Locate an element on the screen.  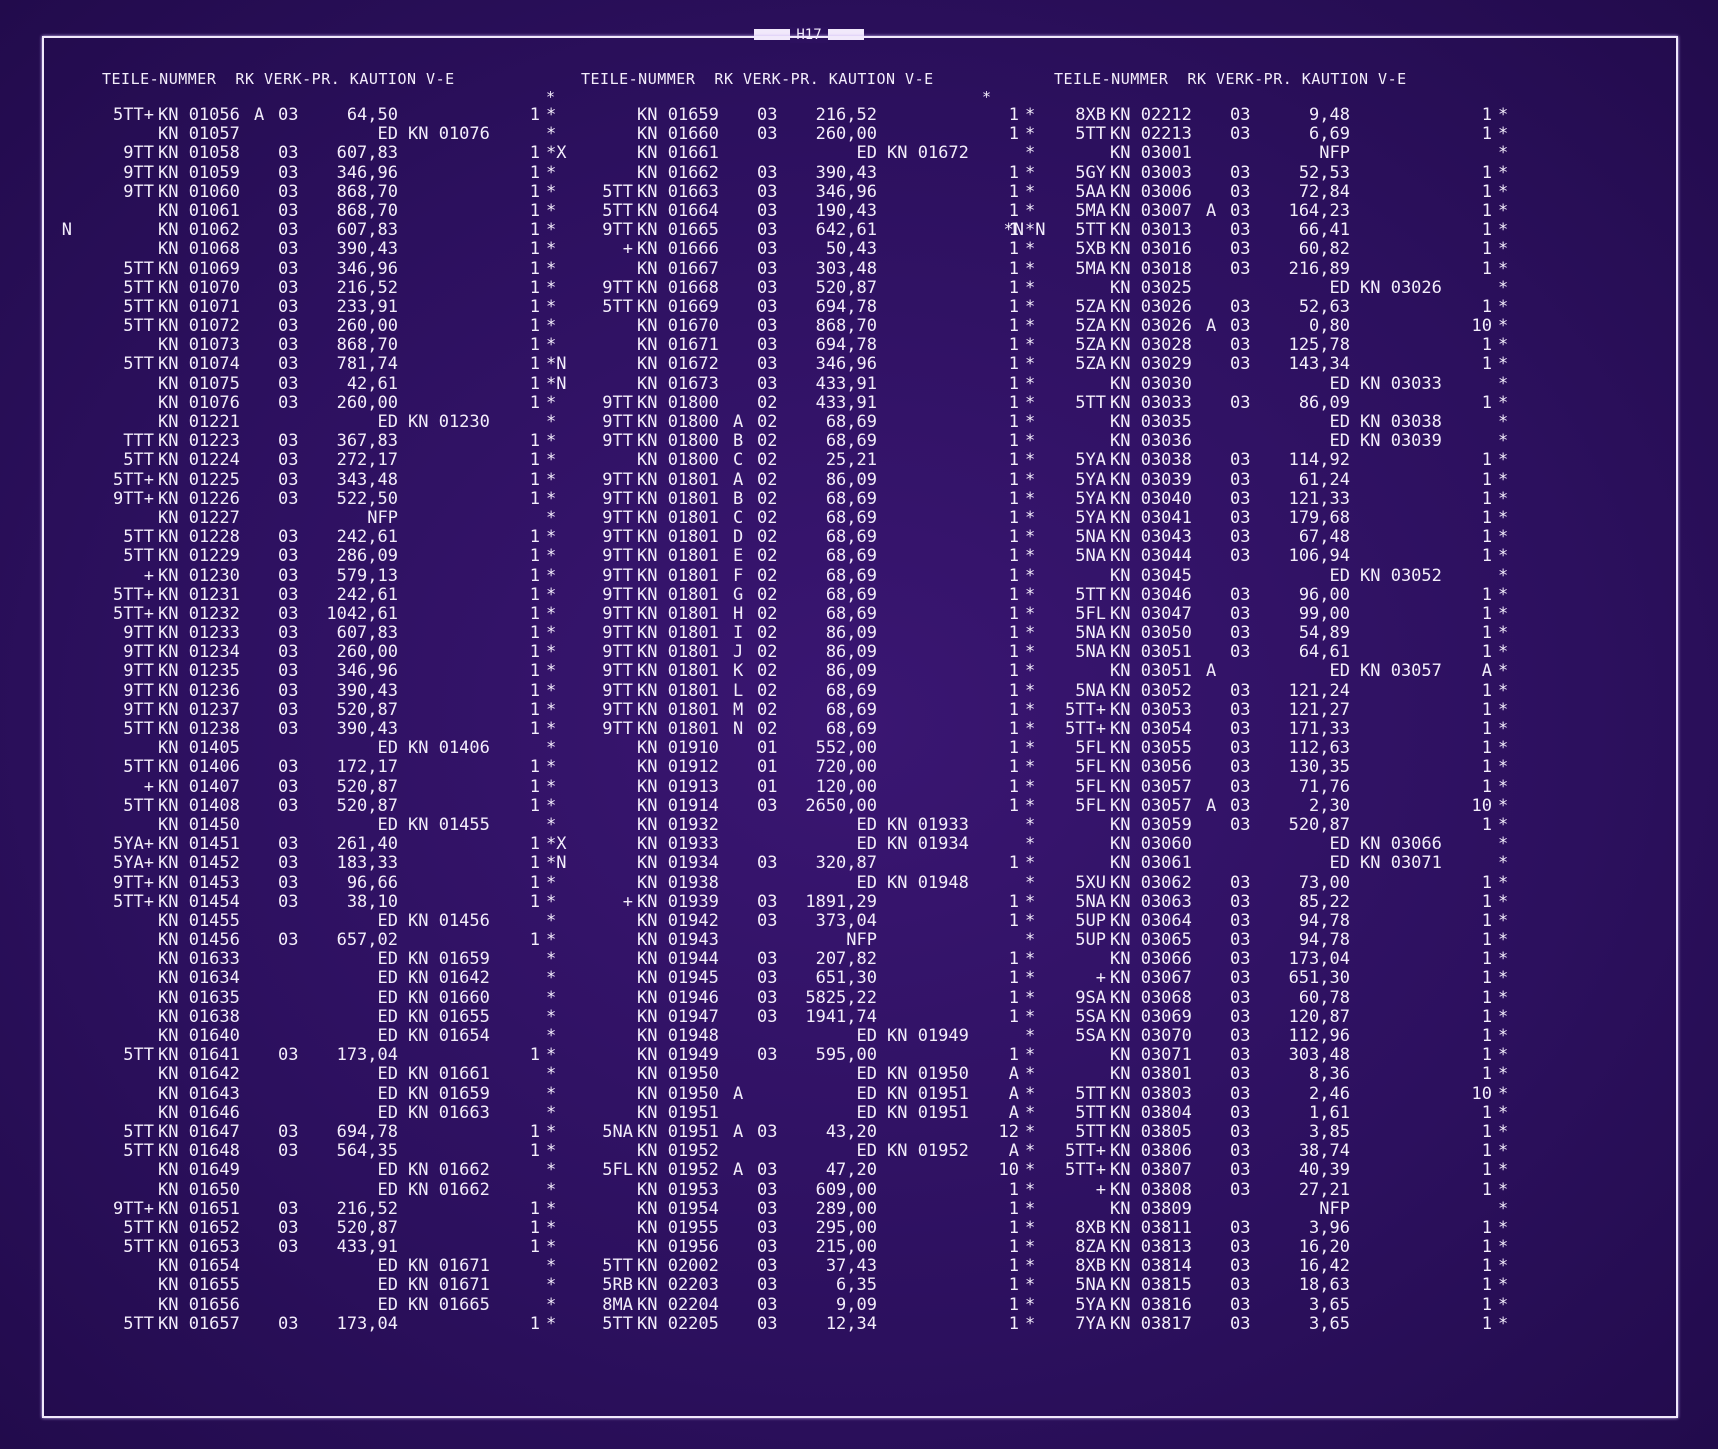
deposit-ref: KN 01662 is located at coordinates (449, 1170).